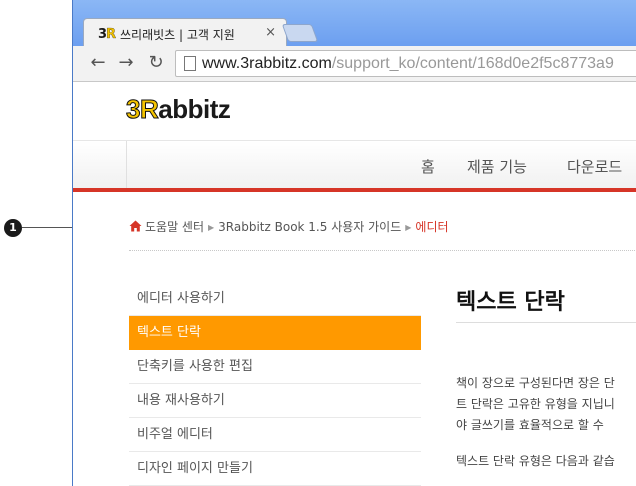 Image resolution: width=636 pixels, height=486 pixels. What do you see at coordinates (546, 322) in the screenshot?
I see `title-divider` at bounding box center [546, 322].